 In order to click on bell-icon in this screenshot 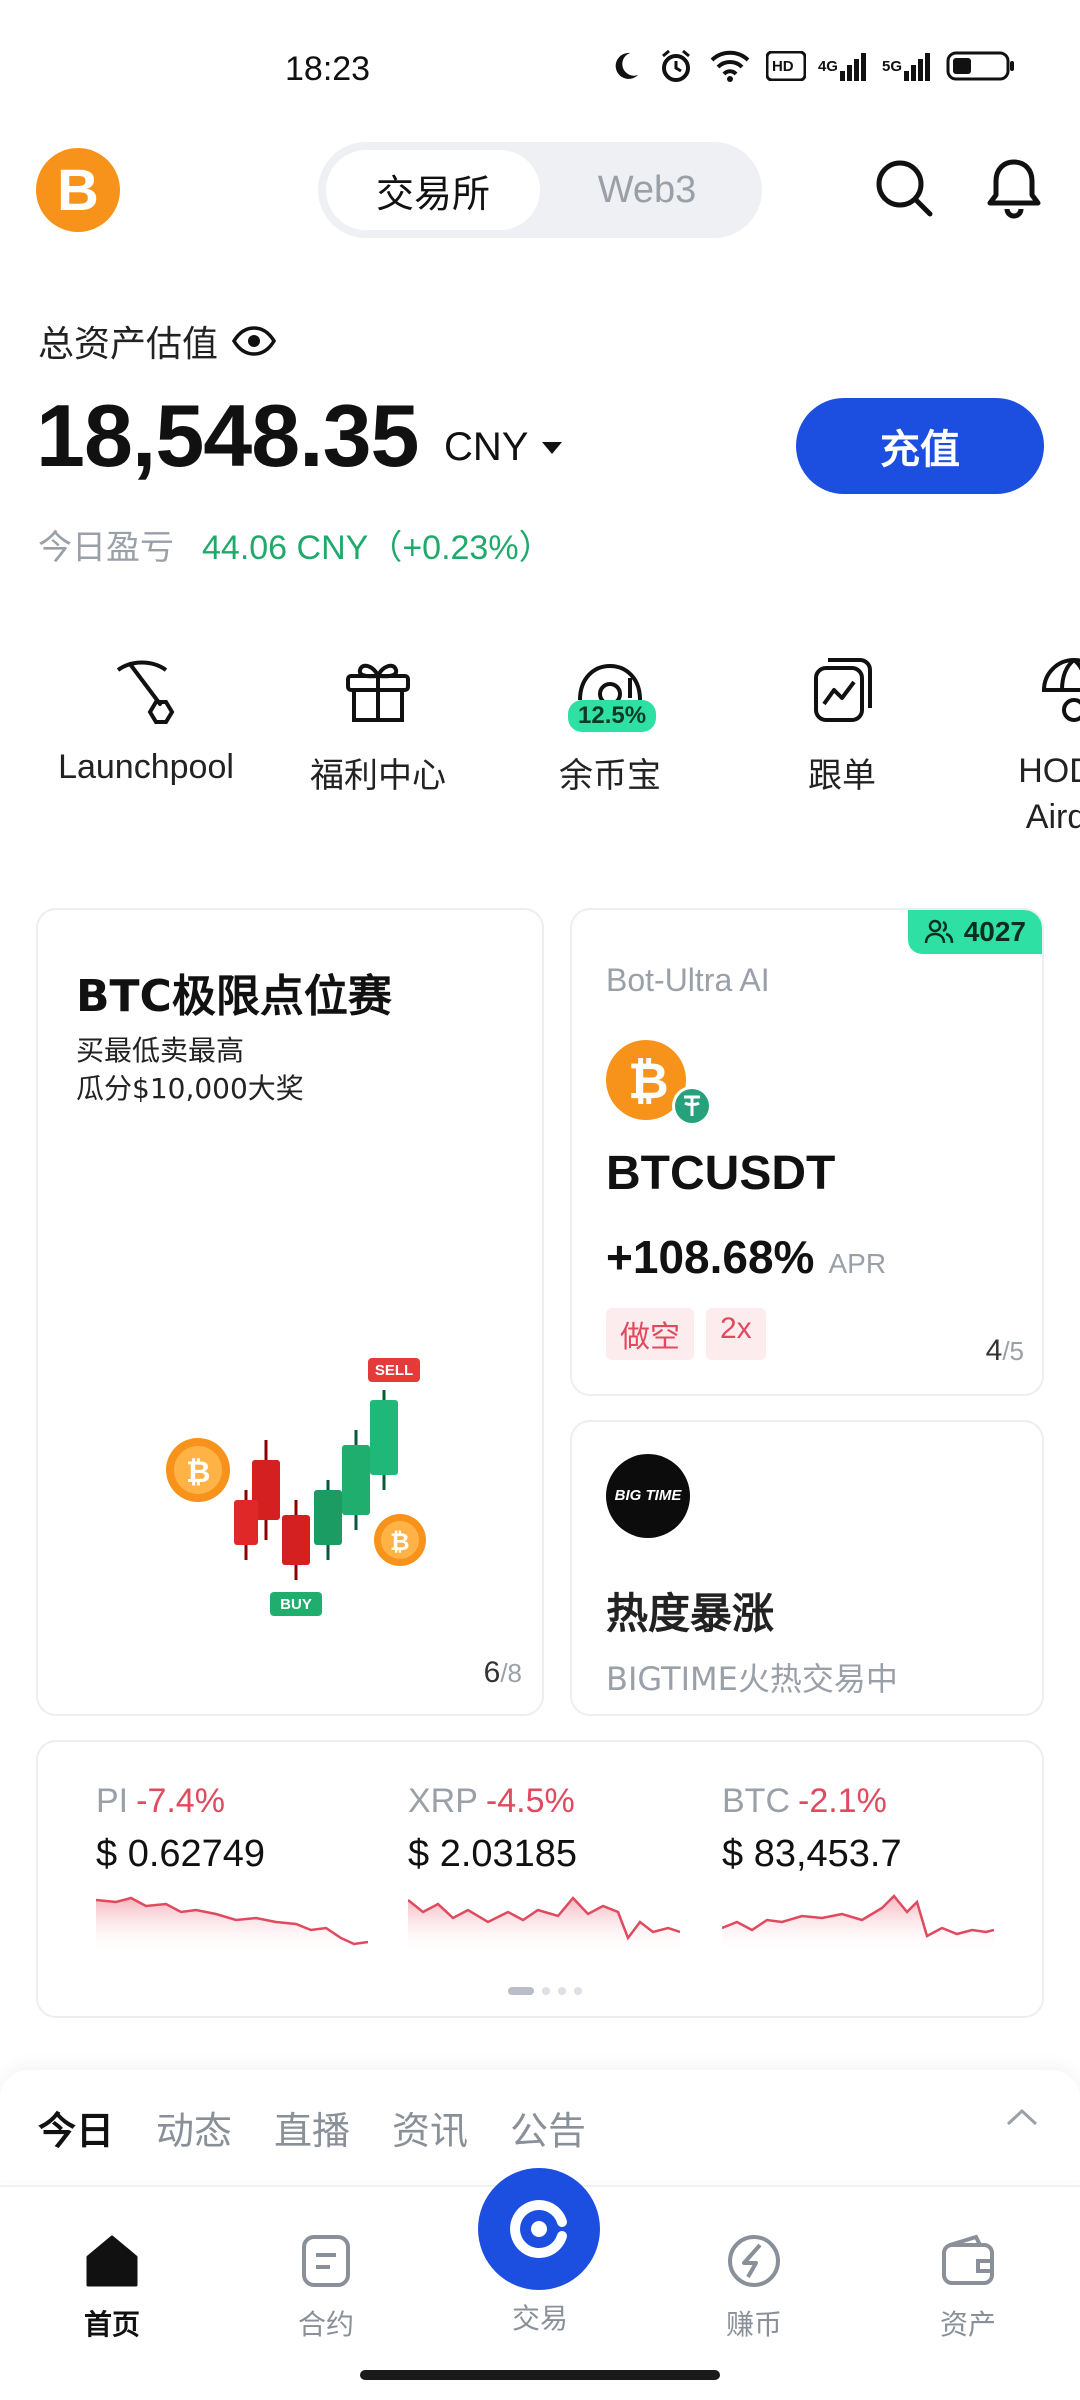, I will do `click(1014, 188)`.